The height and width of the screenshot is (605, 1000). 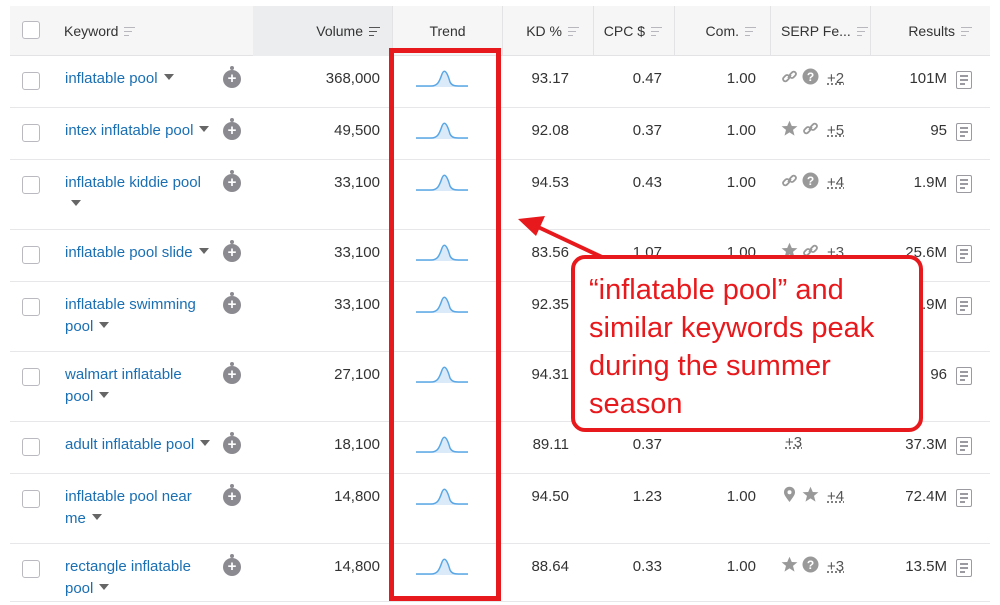 I want to click on column-volume-label: Volume, so click(x=339, y=31).